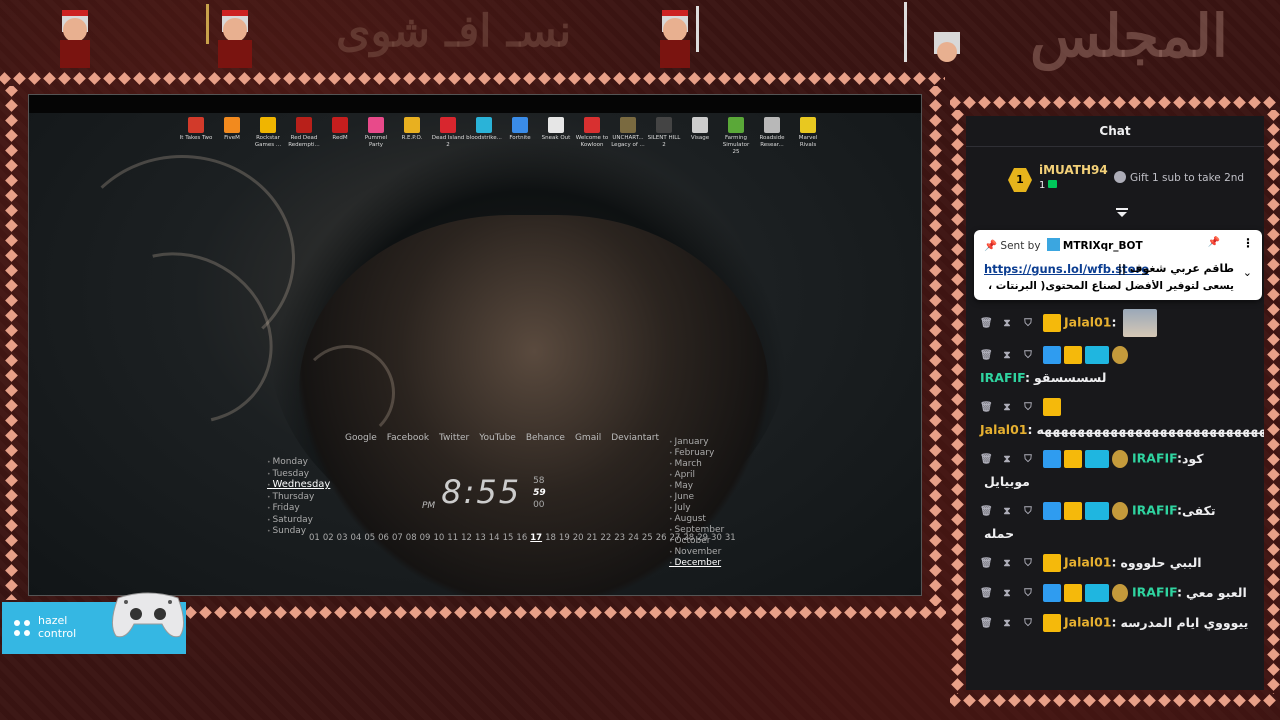  I want to click on desktop-shortcut: Welcome to Kowloon, so click(592, 136).